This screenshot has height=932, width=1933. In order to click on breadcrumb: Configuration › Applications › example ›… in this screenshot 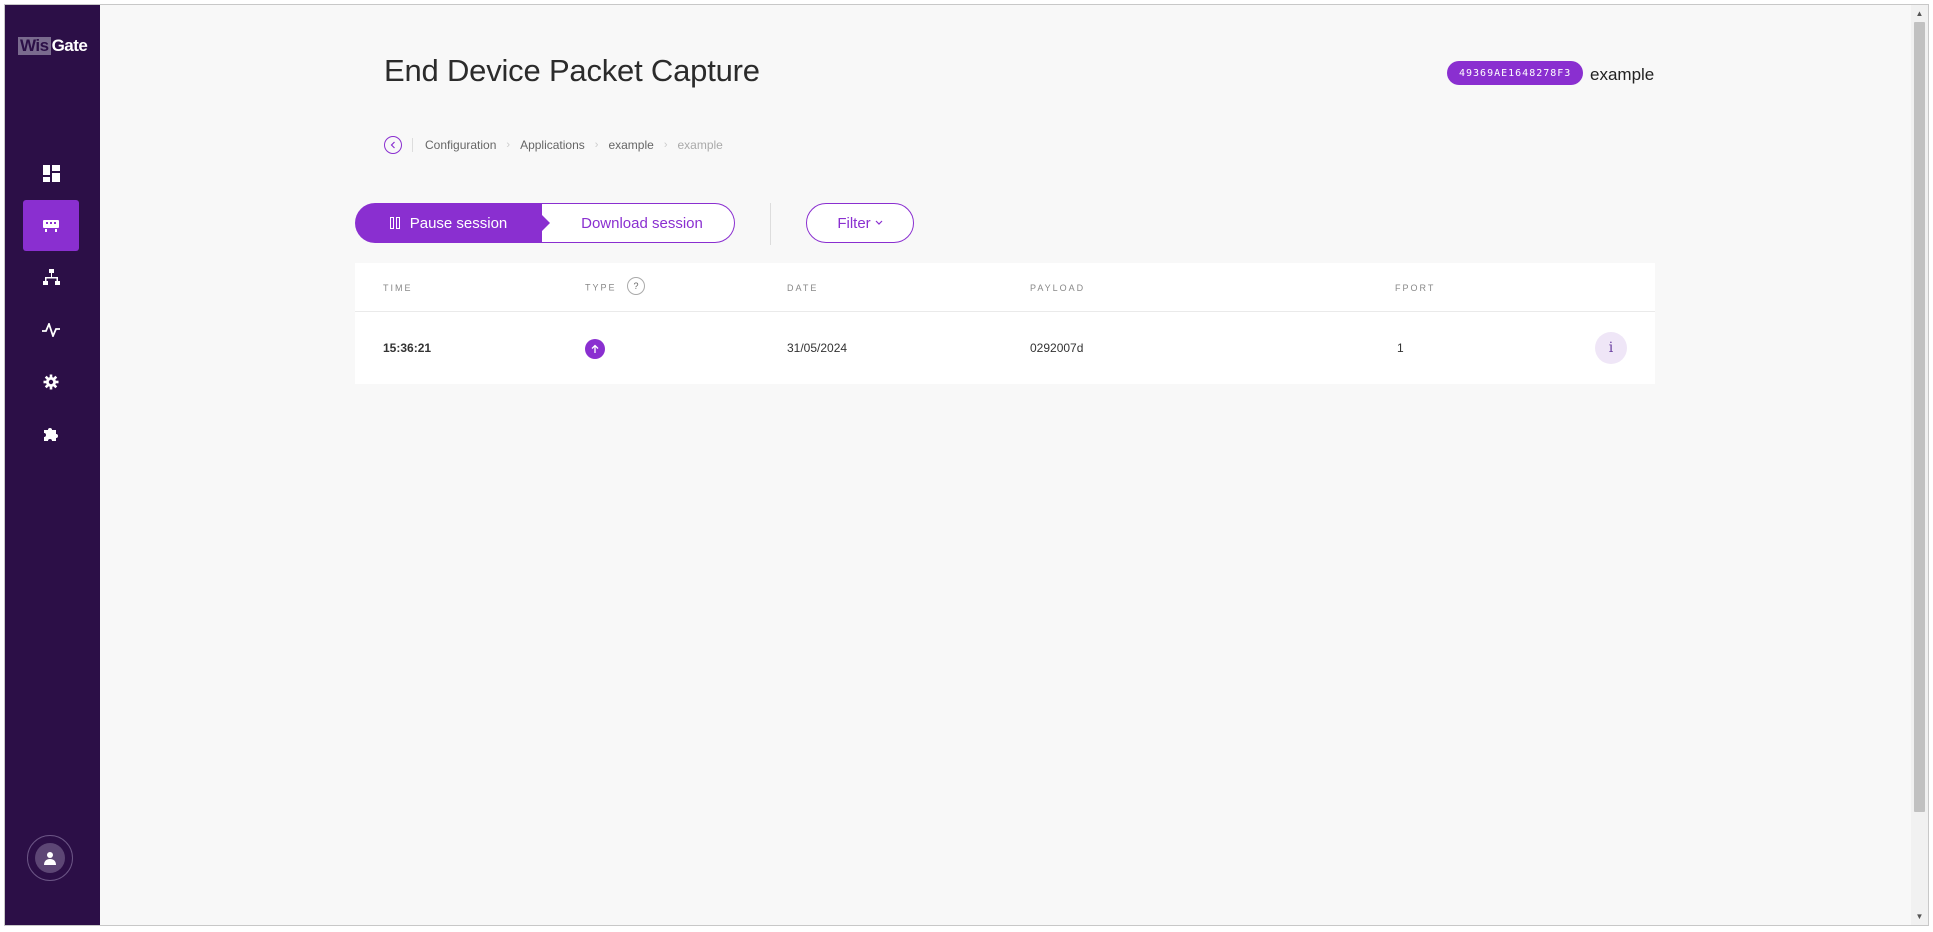, I will do `click(558, 145)`.